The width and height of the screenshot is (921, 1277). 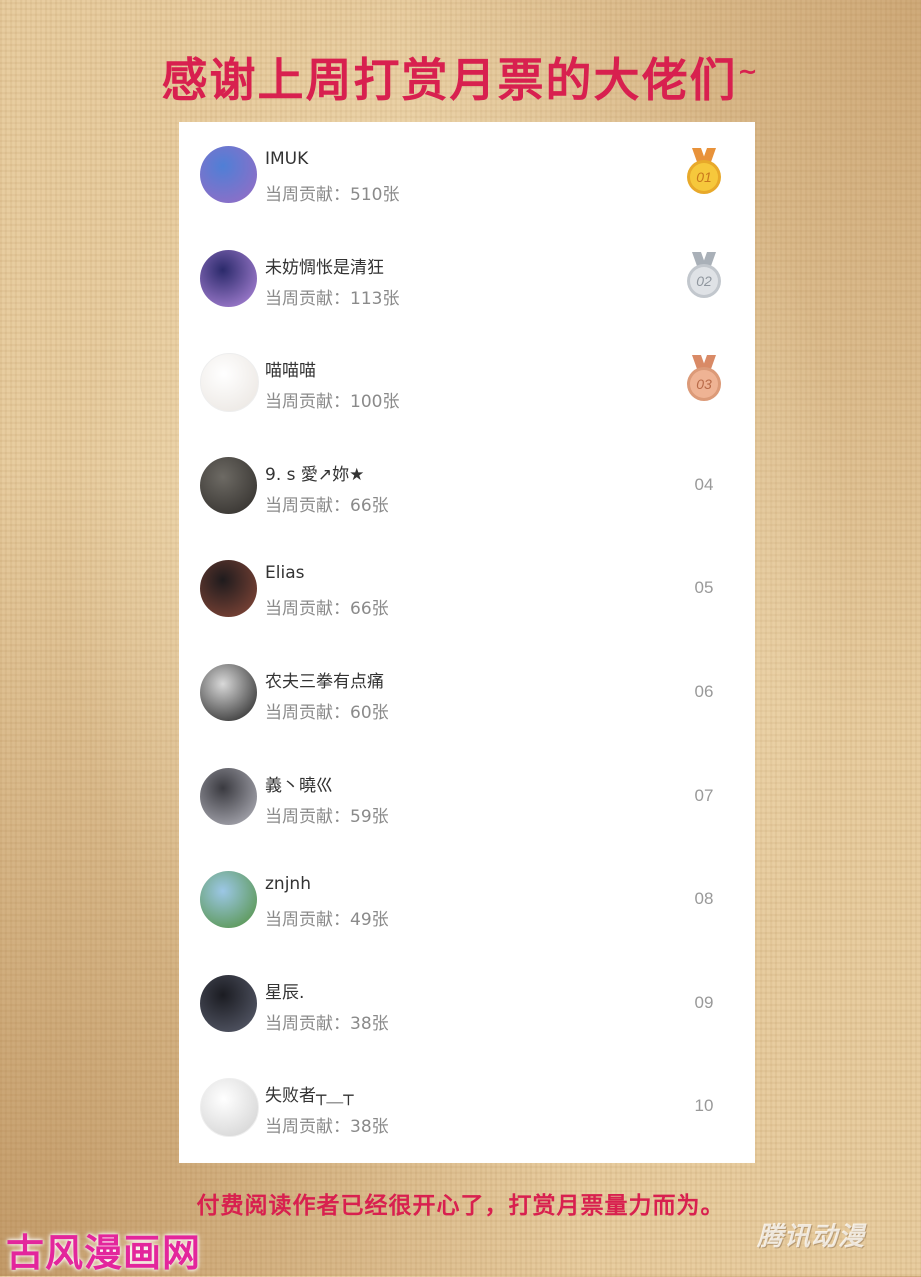 What do you see at coordinates (288, 884) in the screenshot?
I see `user-name: znjnh` at bounding box center [288, 884].